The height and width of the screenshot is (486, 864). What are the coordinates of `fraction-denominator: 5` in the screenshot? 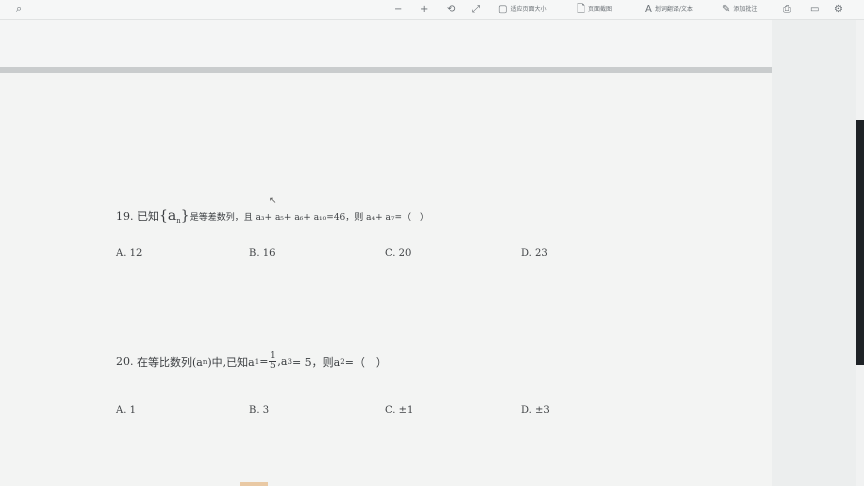 It's located at (273, 366).